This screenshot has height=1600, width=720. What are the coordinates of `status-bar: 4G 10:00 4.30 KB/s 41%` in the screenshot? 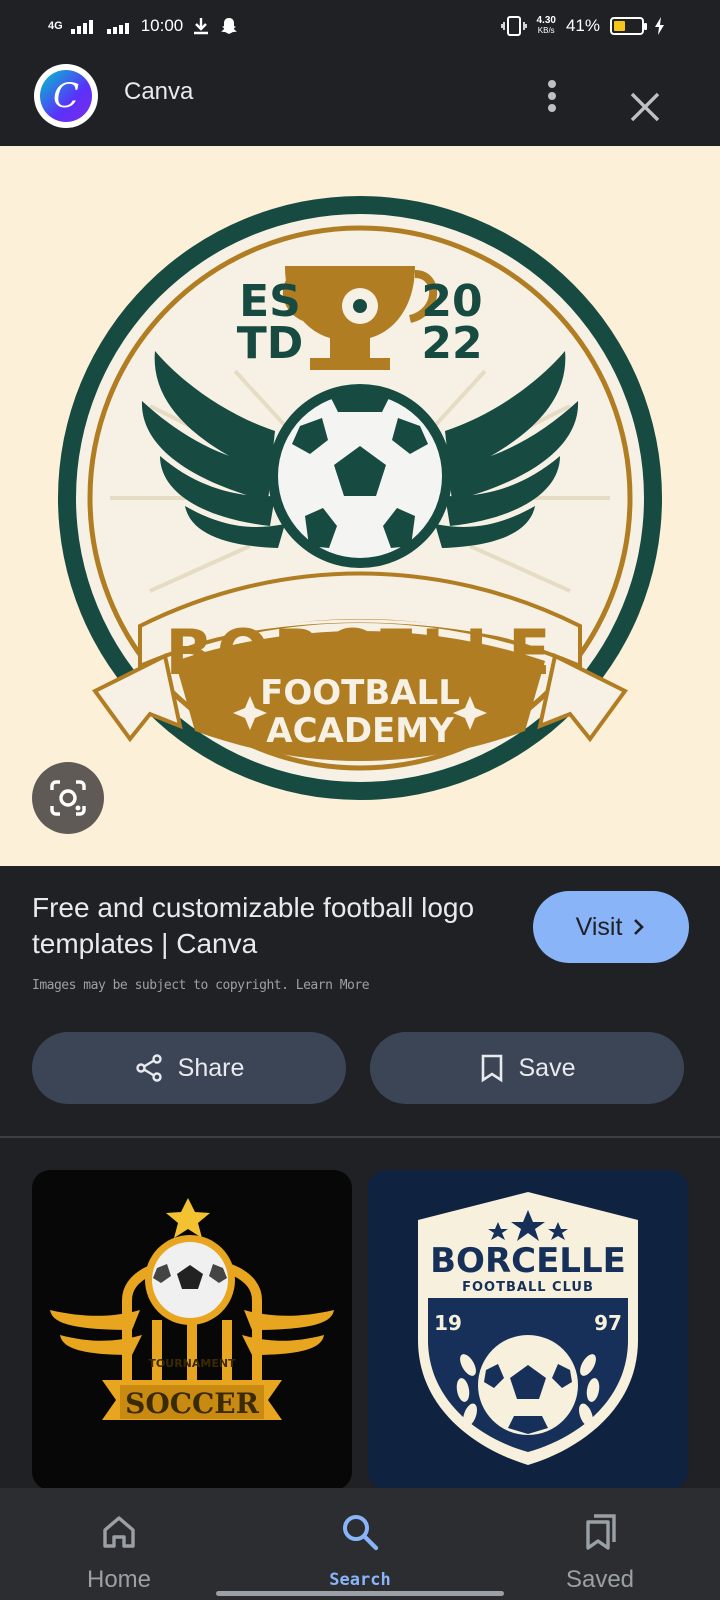 It's located at (360, 29).